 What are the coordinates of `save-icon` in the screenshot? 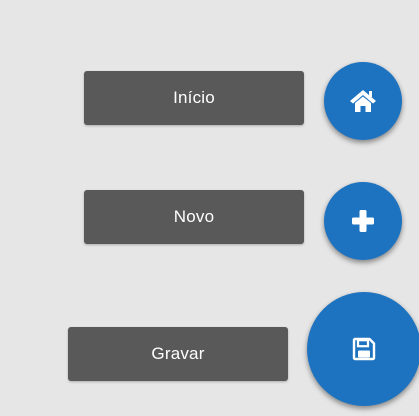 It's located at (364, 349).